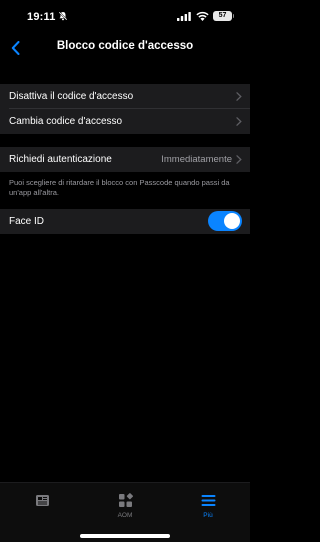 Image resolution: width=320 pixels, height=542 pixels. I want to click on navigation-bar: Blocco codice d'accesso, so click(125, 48).